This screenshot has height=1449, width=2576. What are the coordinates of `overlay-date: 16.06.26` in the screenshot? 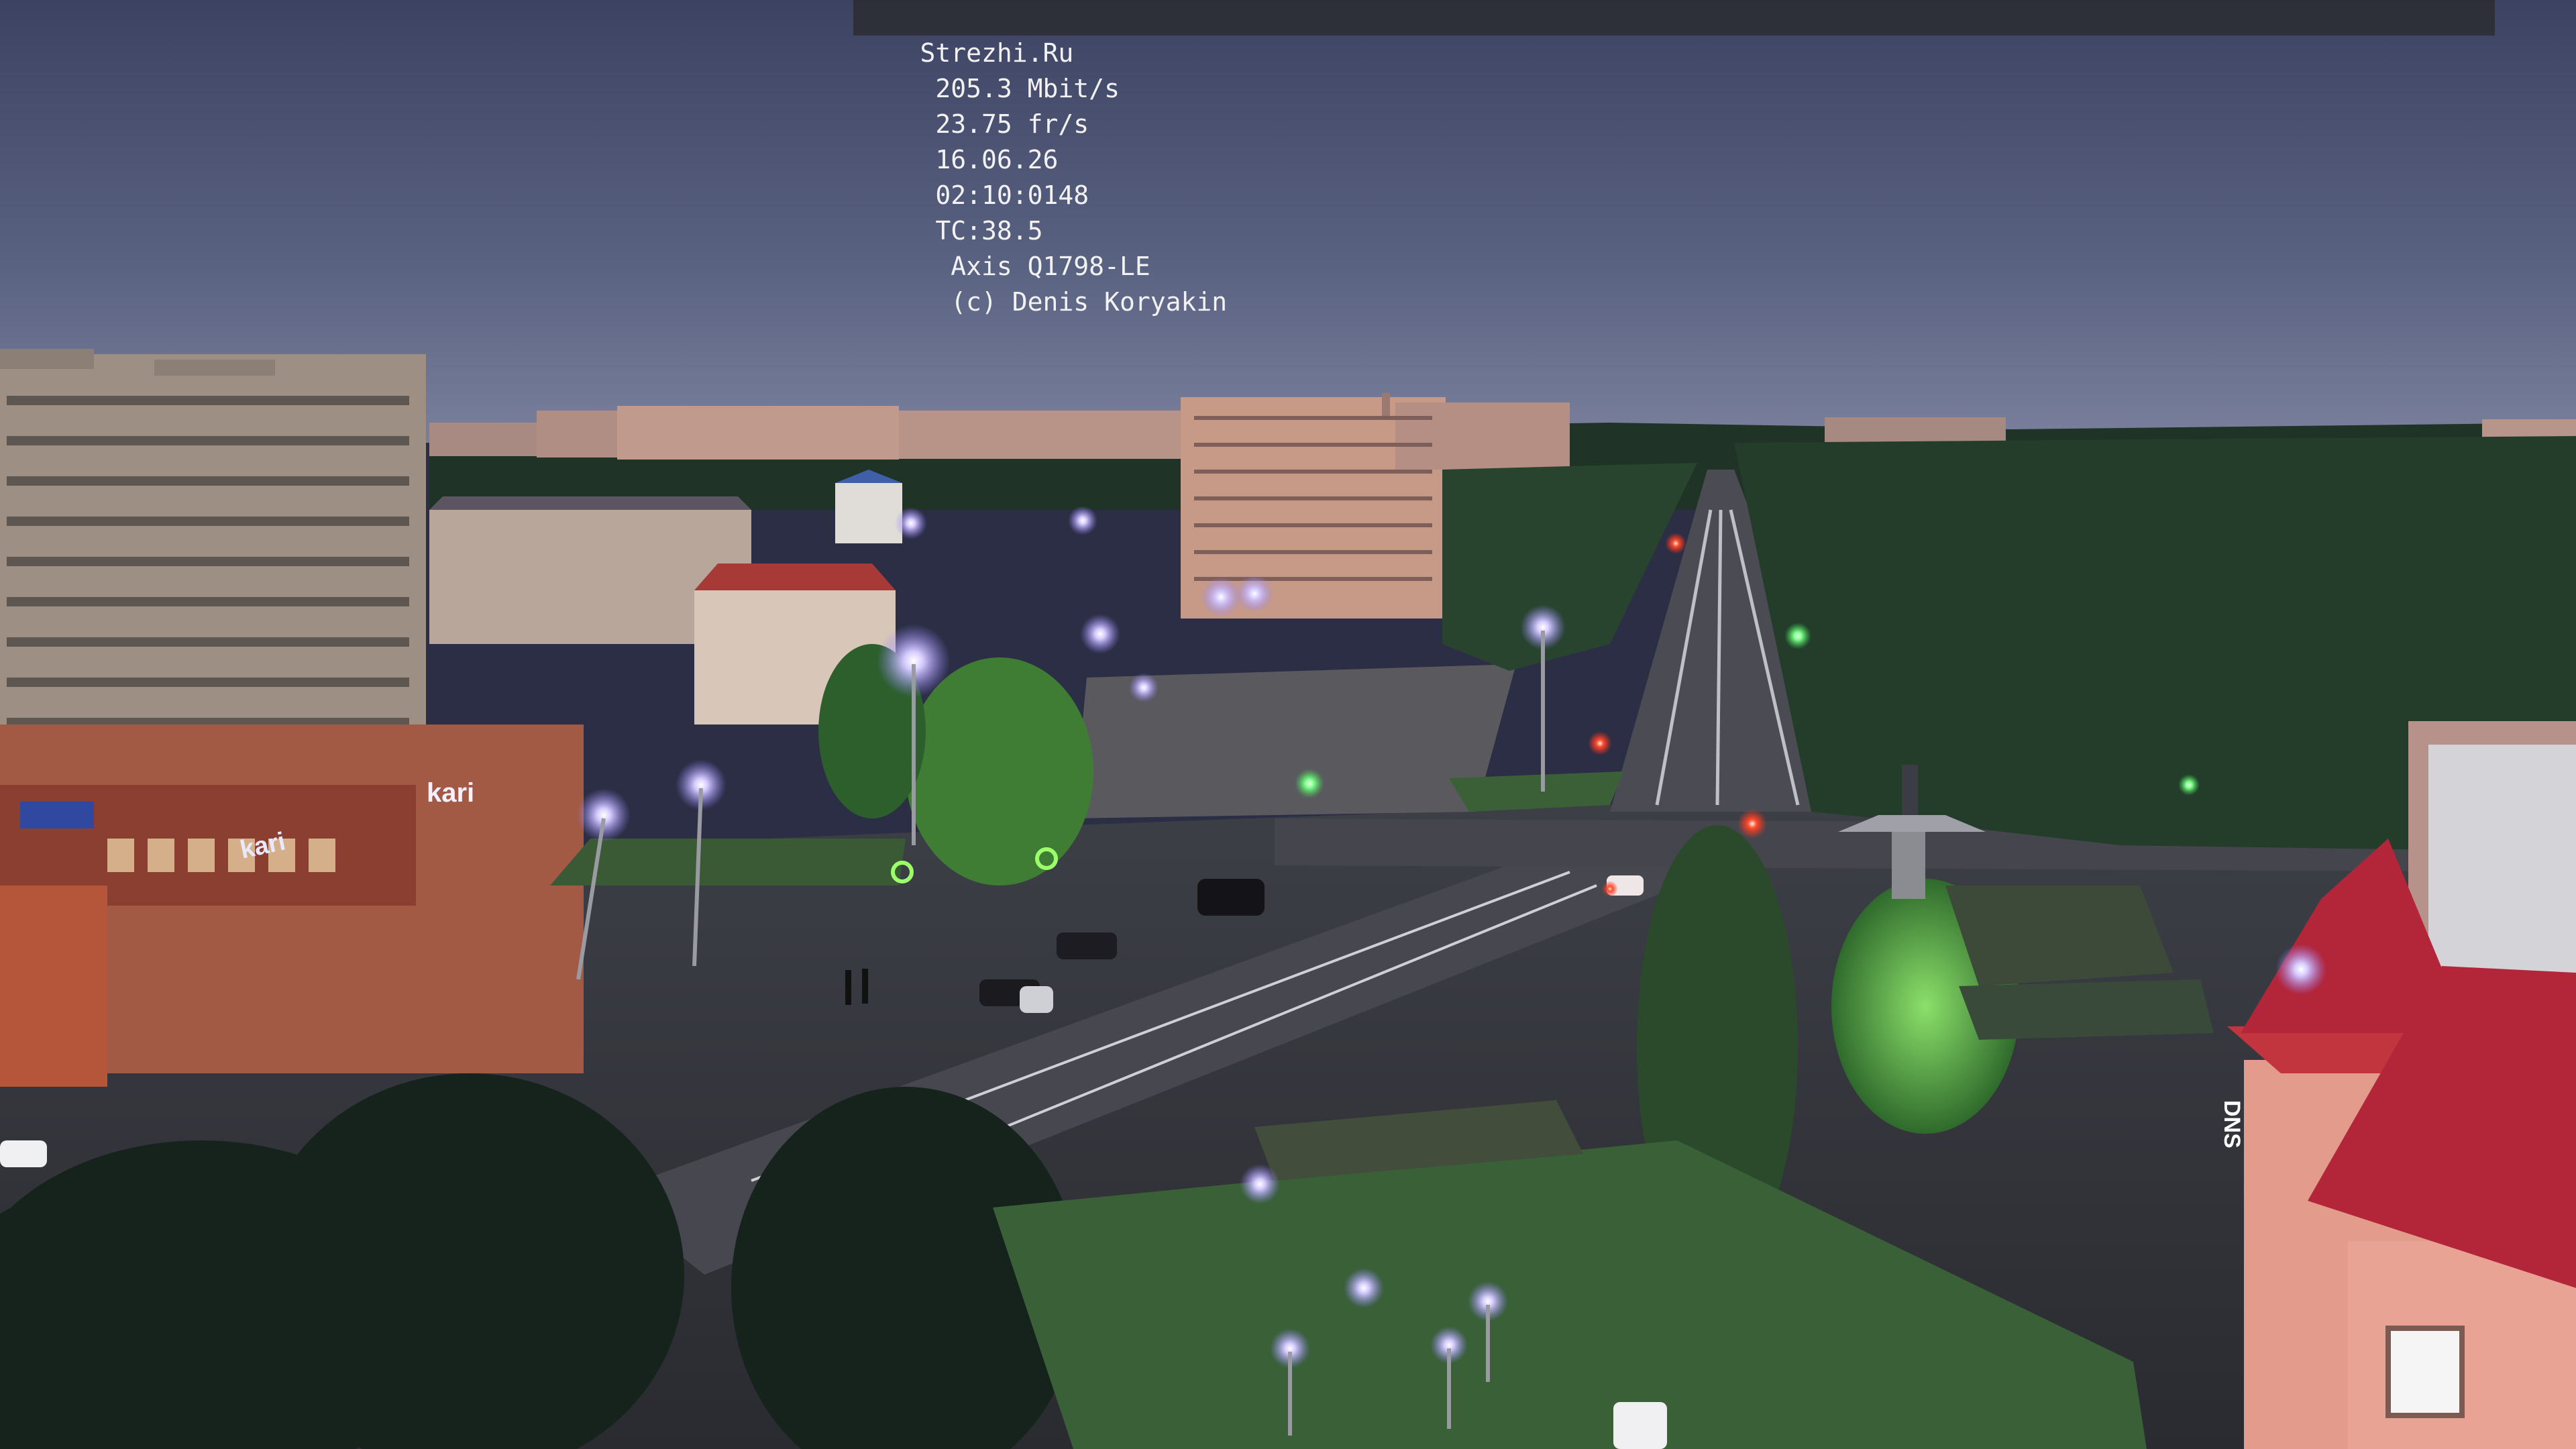 It's located at (997, 159).